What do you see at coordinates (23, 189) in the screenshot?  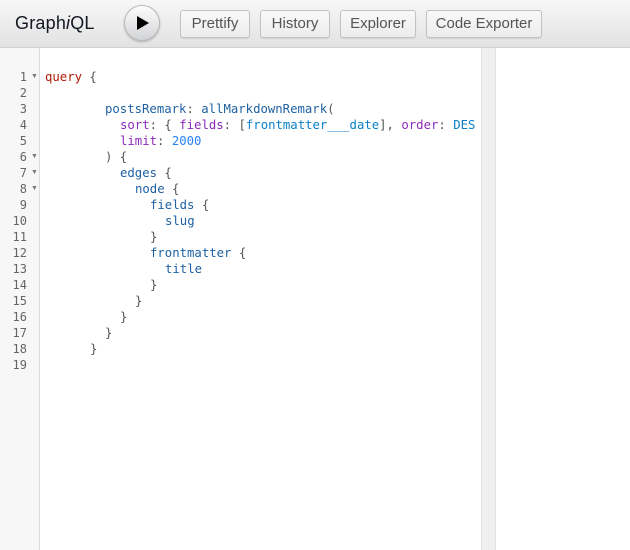 I see `line-number: 8` at bounding box center [23, 189].